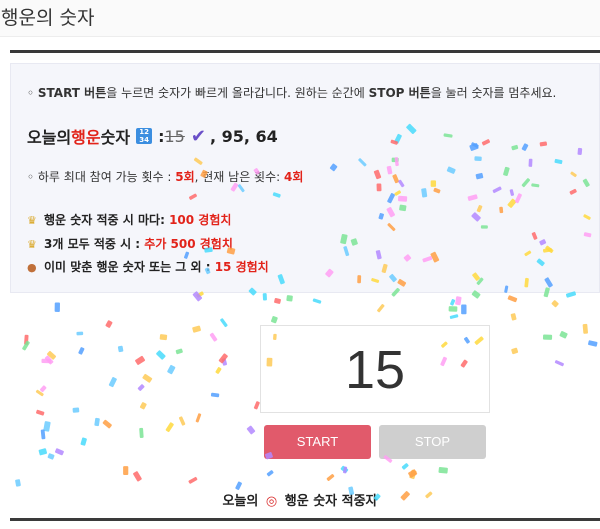 The width and height of the screenshot is (600, 529). I want to click on reward-row: ♛ 행운 숫자 적중 시 마다: 100 경험치, so click(129, 219).